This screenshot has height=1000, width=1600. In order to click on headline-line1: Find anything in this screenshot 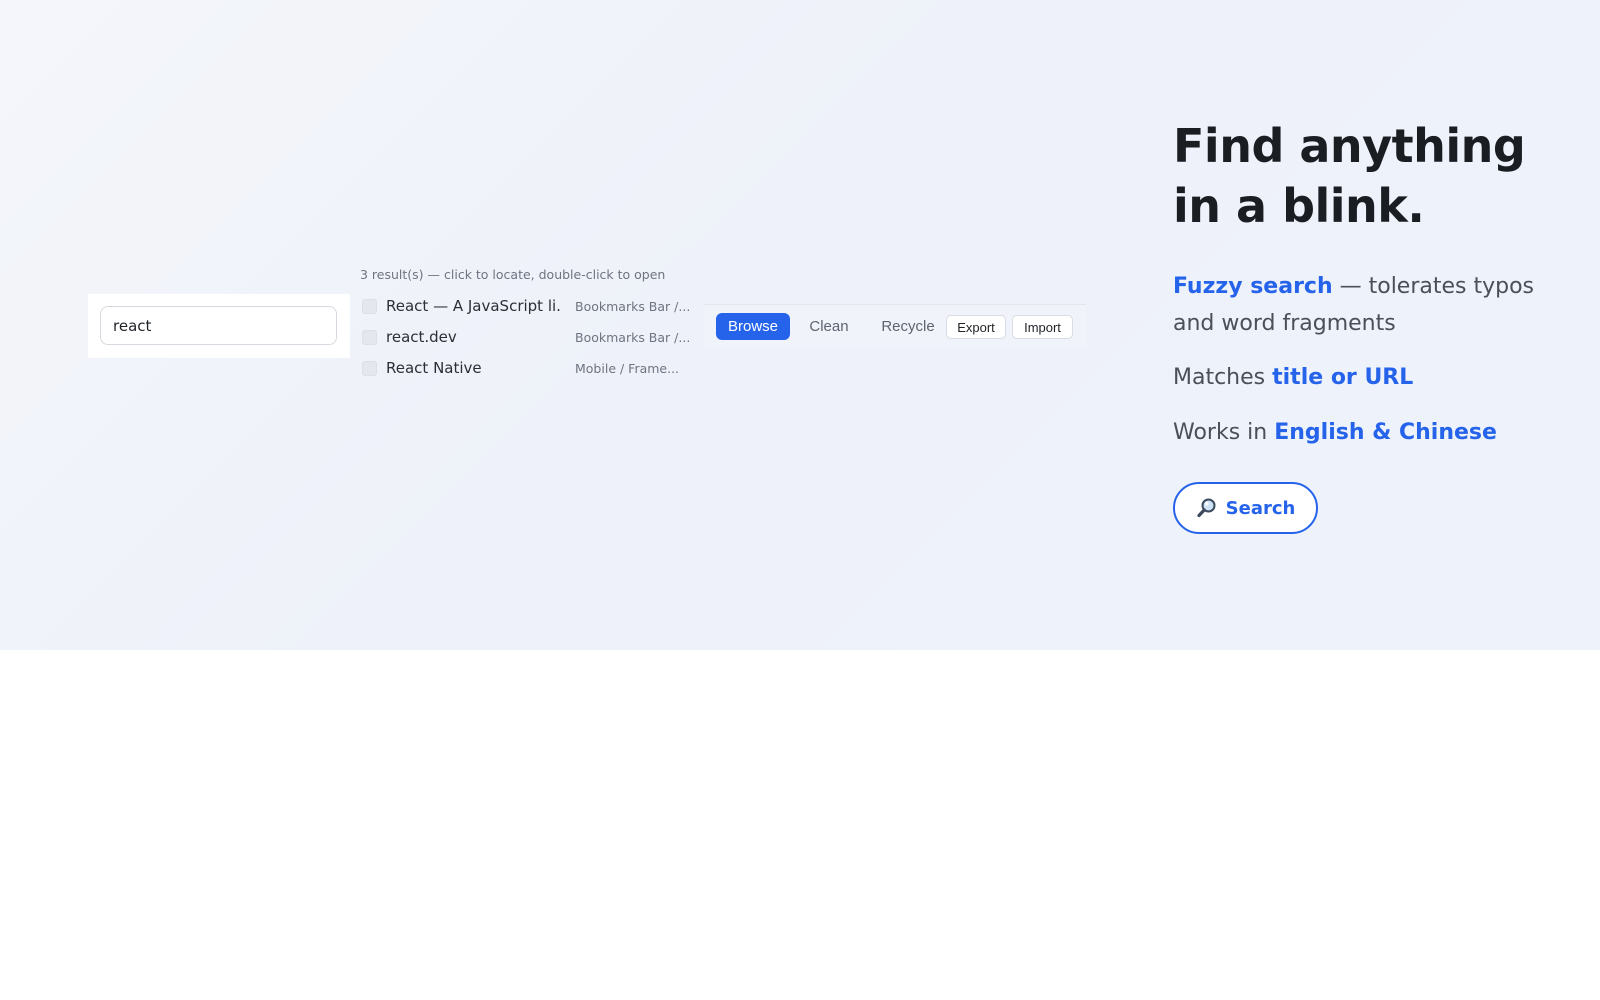, I will do `click(1349, 146)`.